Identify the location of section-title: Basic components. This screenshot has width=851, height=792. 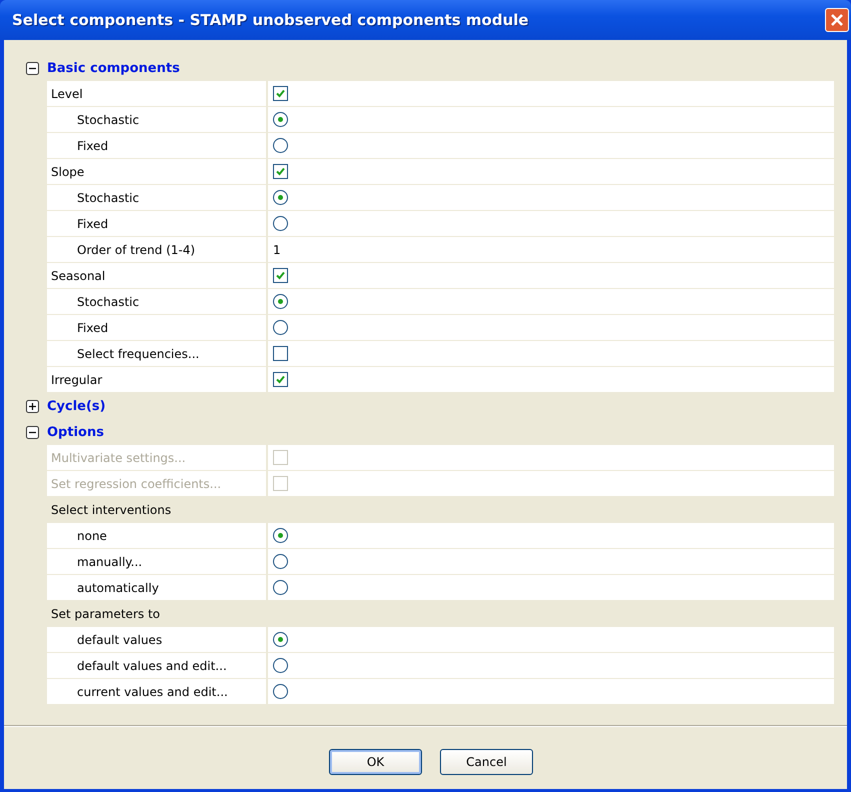
(113, 68).